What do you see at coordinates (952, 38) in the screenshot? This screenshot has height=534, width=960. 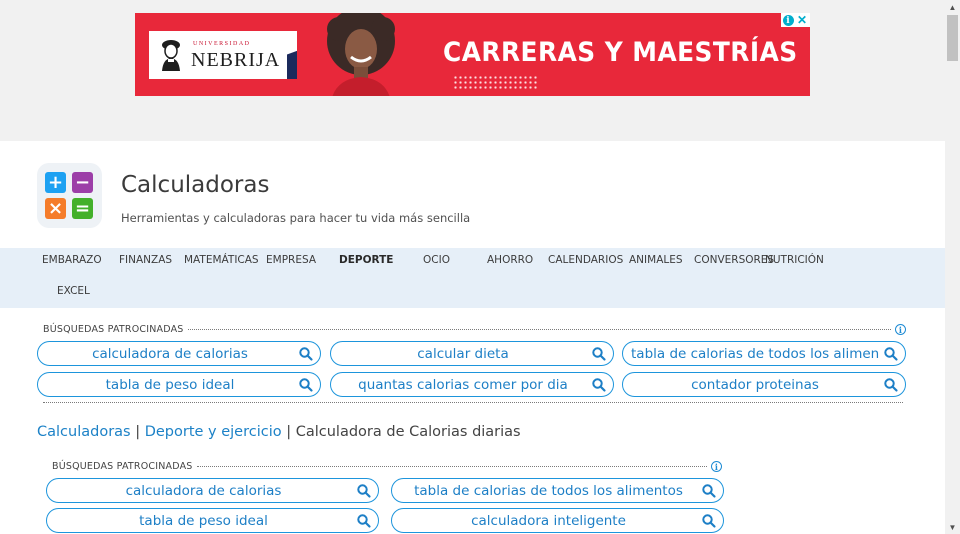 I see `scrollbar-thumb` at bounding box center [952, 38].